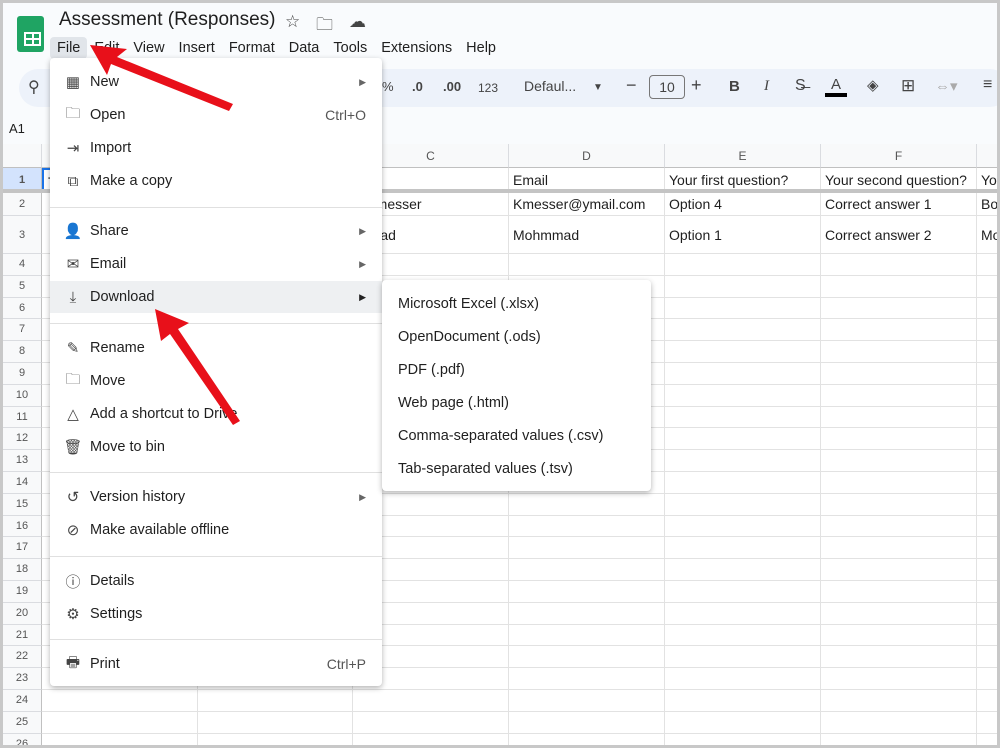 This screenshot has width=1000, height=748. Describe the element at coordinates (216, 115) in the screenshot. I see `menu-item-open: 🗀 Open Ctrl+O` at that location.